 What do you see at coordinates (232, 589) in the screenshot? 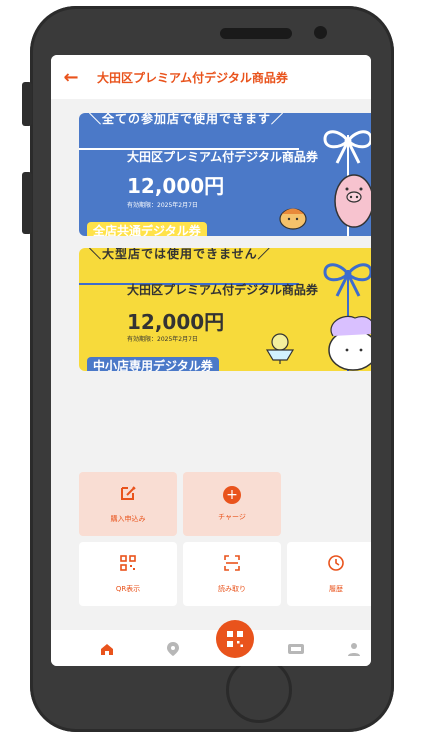
I see `scan-label: 読み取り` at bounding box center [232, 589].